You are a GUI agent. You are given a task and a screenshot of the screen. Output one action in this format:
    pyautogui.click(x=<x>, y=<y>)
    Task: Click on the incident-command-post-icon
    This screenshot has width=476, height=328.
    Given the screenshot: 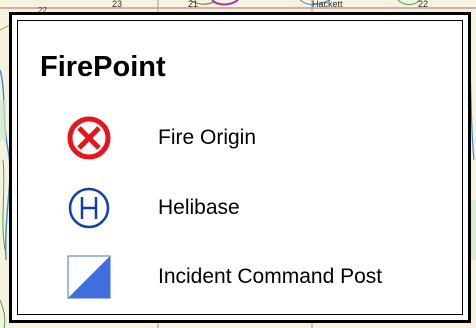 What is the action you would take?
    pyautogui.click(x=89, y=277)
    